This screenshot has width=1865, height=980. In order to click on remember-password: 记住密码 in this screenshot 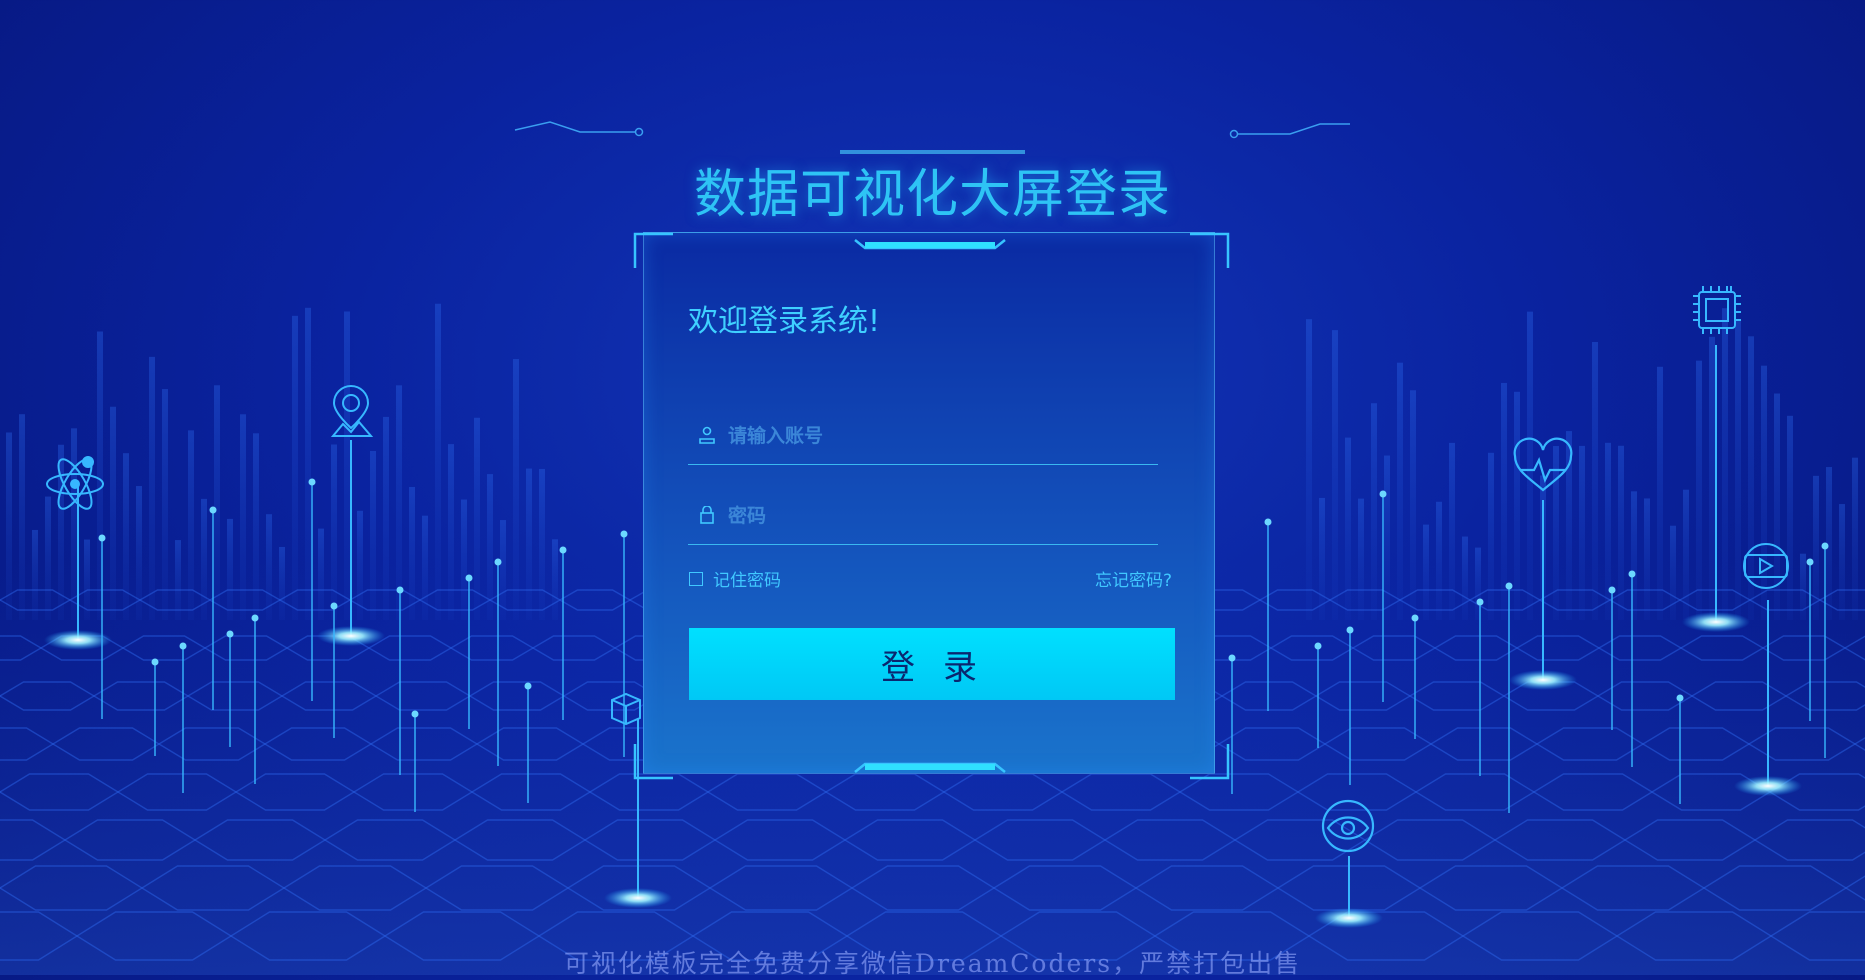, I will do `click(735, 578)`.